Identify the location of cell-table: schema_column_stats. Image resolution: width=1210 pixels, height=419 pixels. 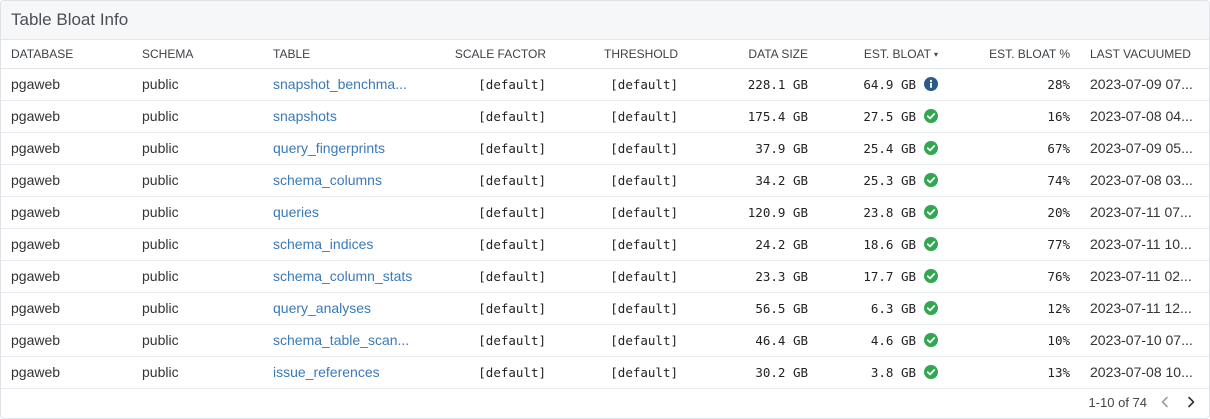
(352, 276).